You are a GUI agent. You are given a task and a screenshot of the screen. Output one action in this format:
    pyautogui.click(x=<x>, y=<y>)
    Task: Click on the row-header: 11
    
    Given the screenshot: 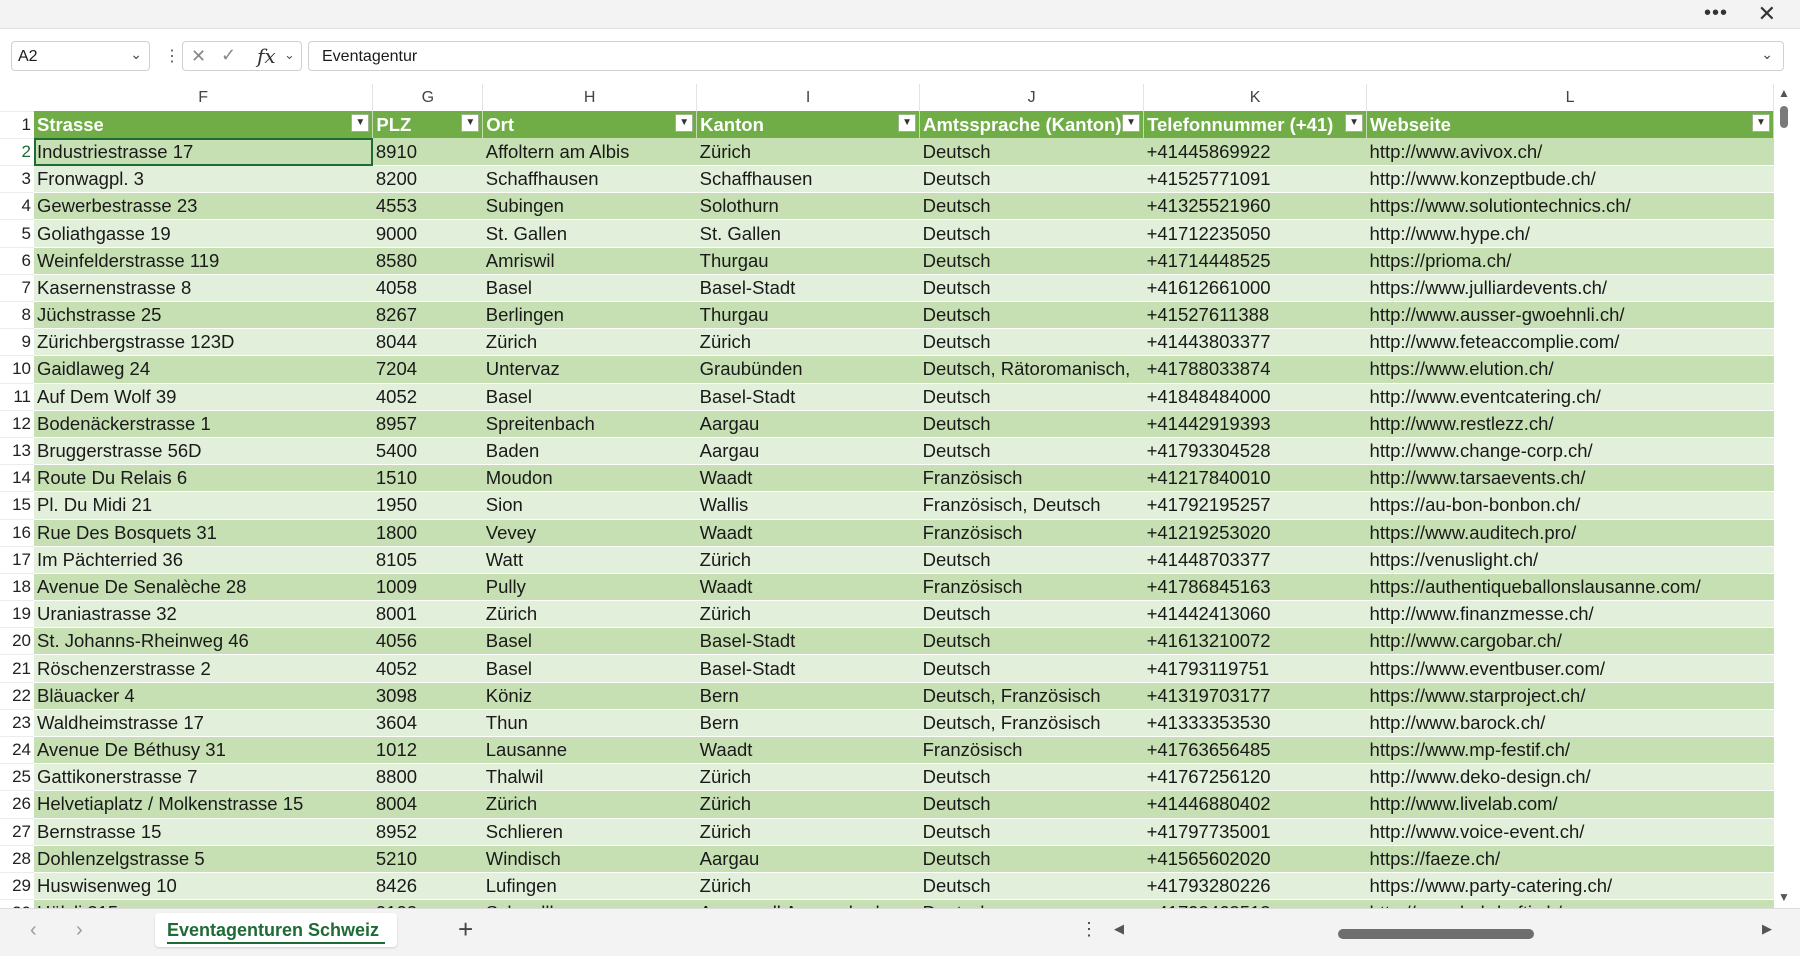 What is the action you would take?
    pyautogui.click(x=17, y=396)
    